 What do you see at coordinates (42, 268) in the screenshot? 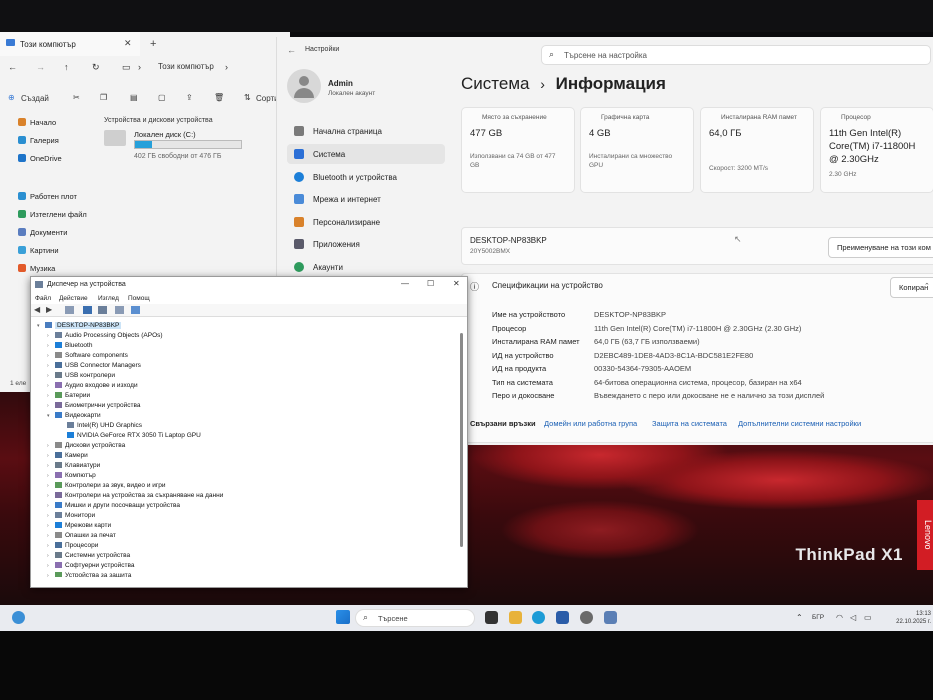
I see `sidebar-item-music: Музика` at bounding box center [42, 268].